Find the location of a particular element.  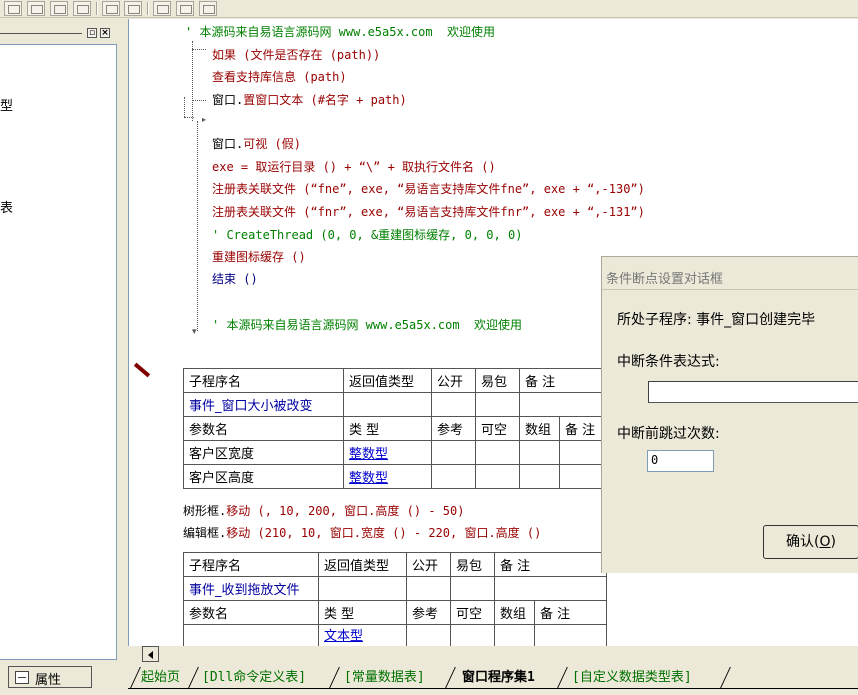

subroutine-label: 所处子程序: 事件_窗口创建完毕 is located at coordinates (716, 320).